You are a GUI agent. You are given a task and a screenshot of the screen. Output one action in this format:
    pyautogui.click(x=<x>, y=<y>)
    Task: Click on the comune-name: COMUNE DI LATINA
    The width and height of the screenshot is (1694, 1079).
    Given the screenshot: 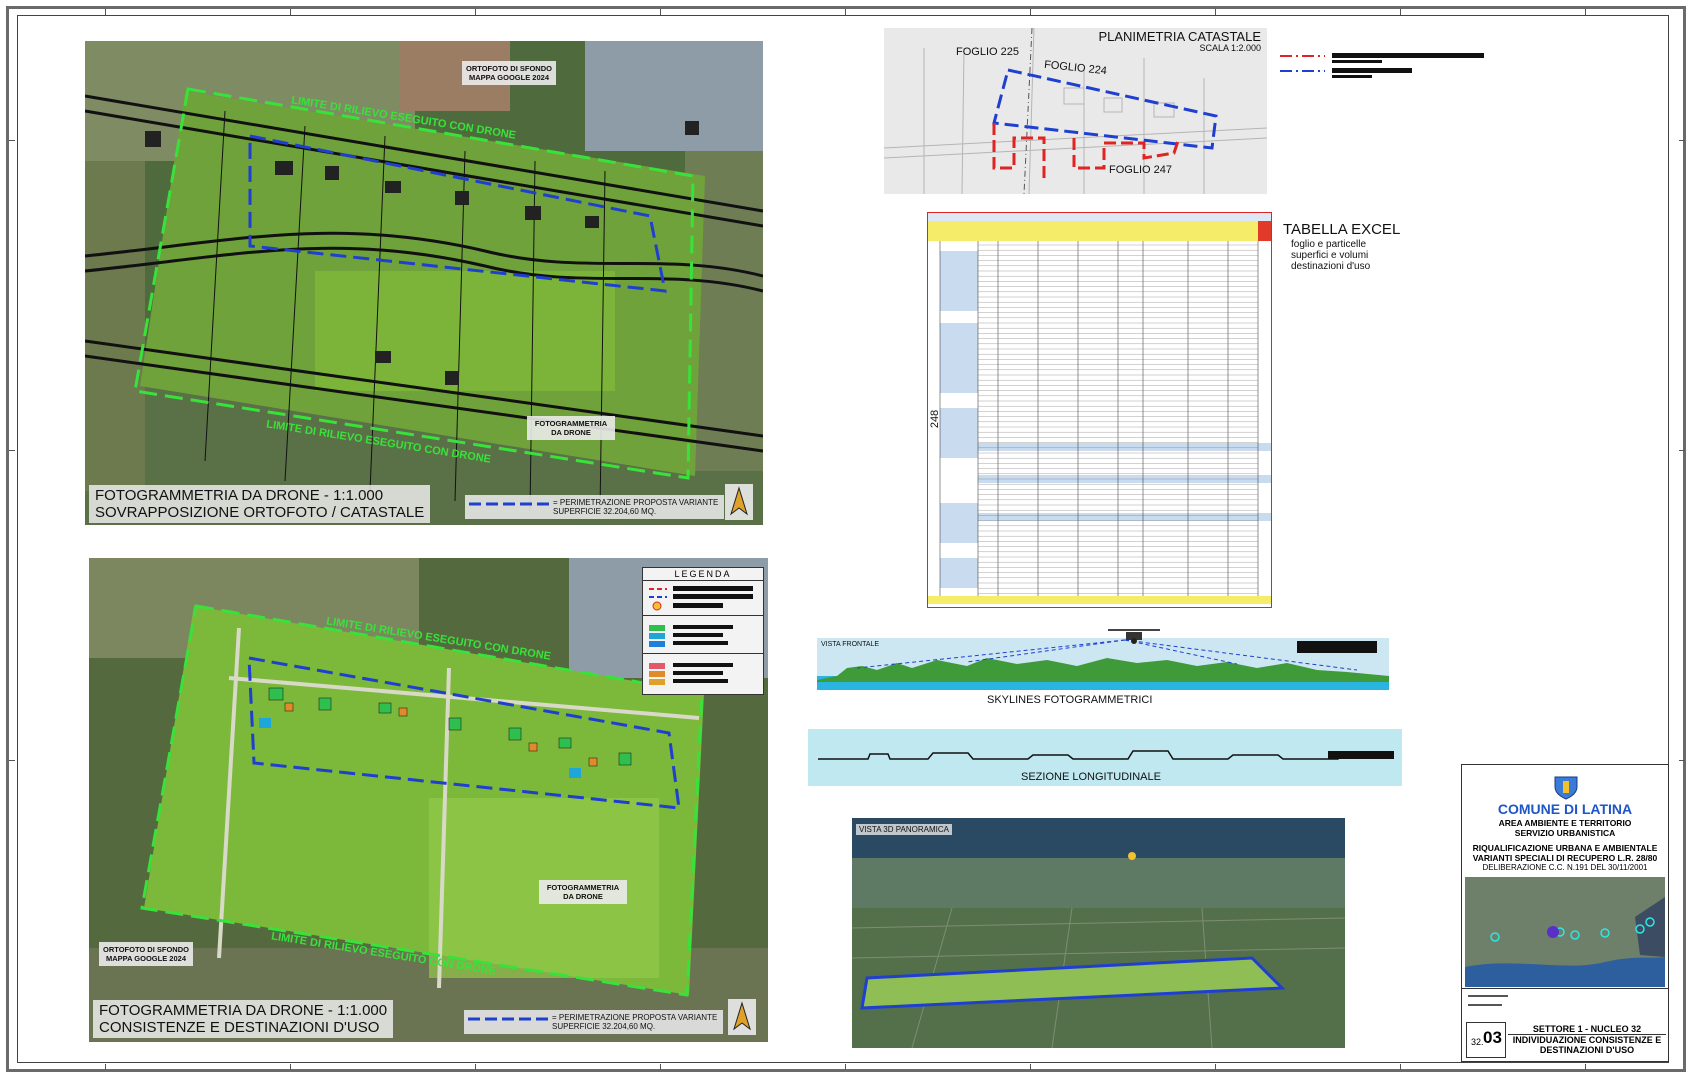 What is the action you would take?
    pyautogui.click(x=1565, y=809)
    